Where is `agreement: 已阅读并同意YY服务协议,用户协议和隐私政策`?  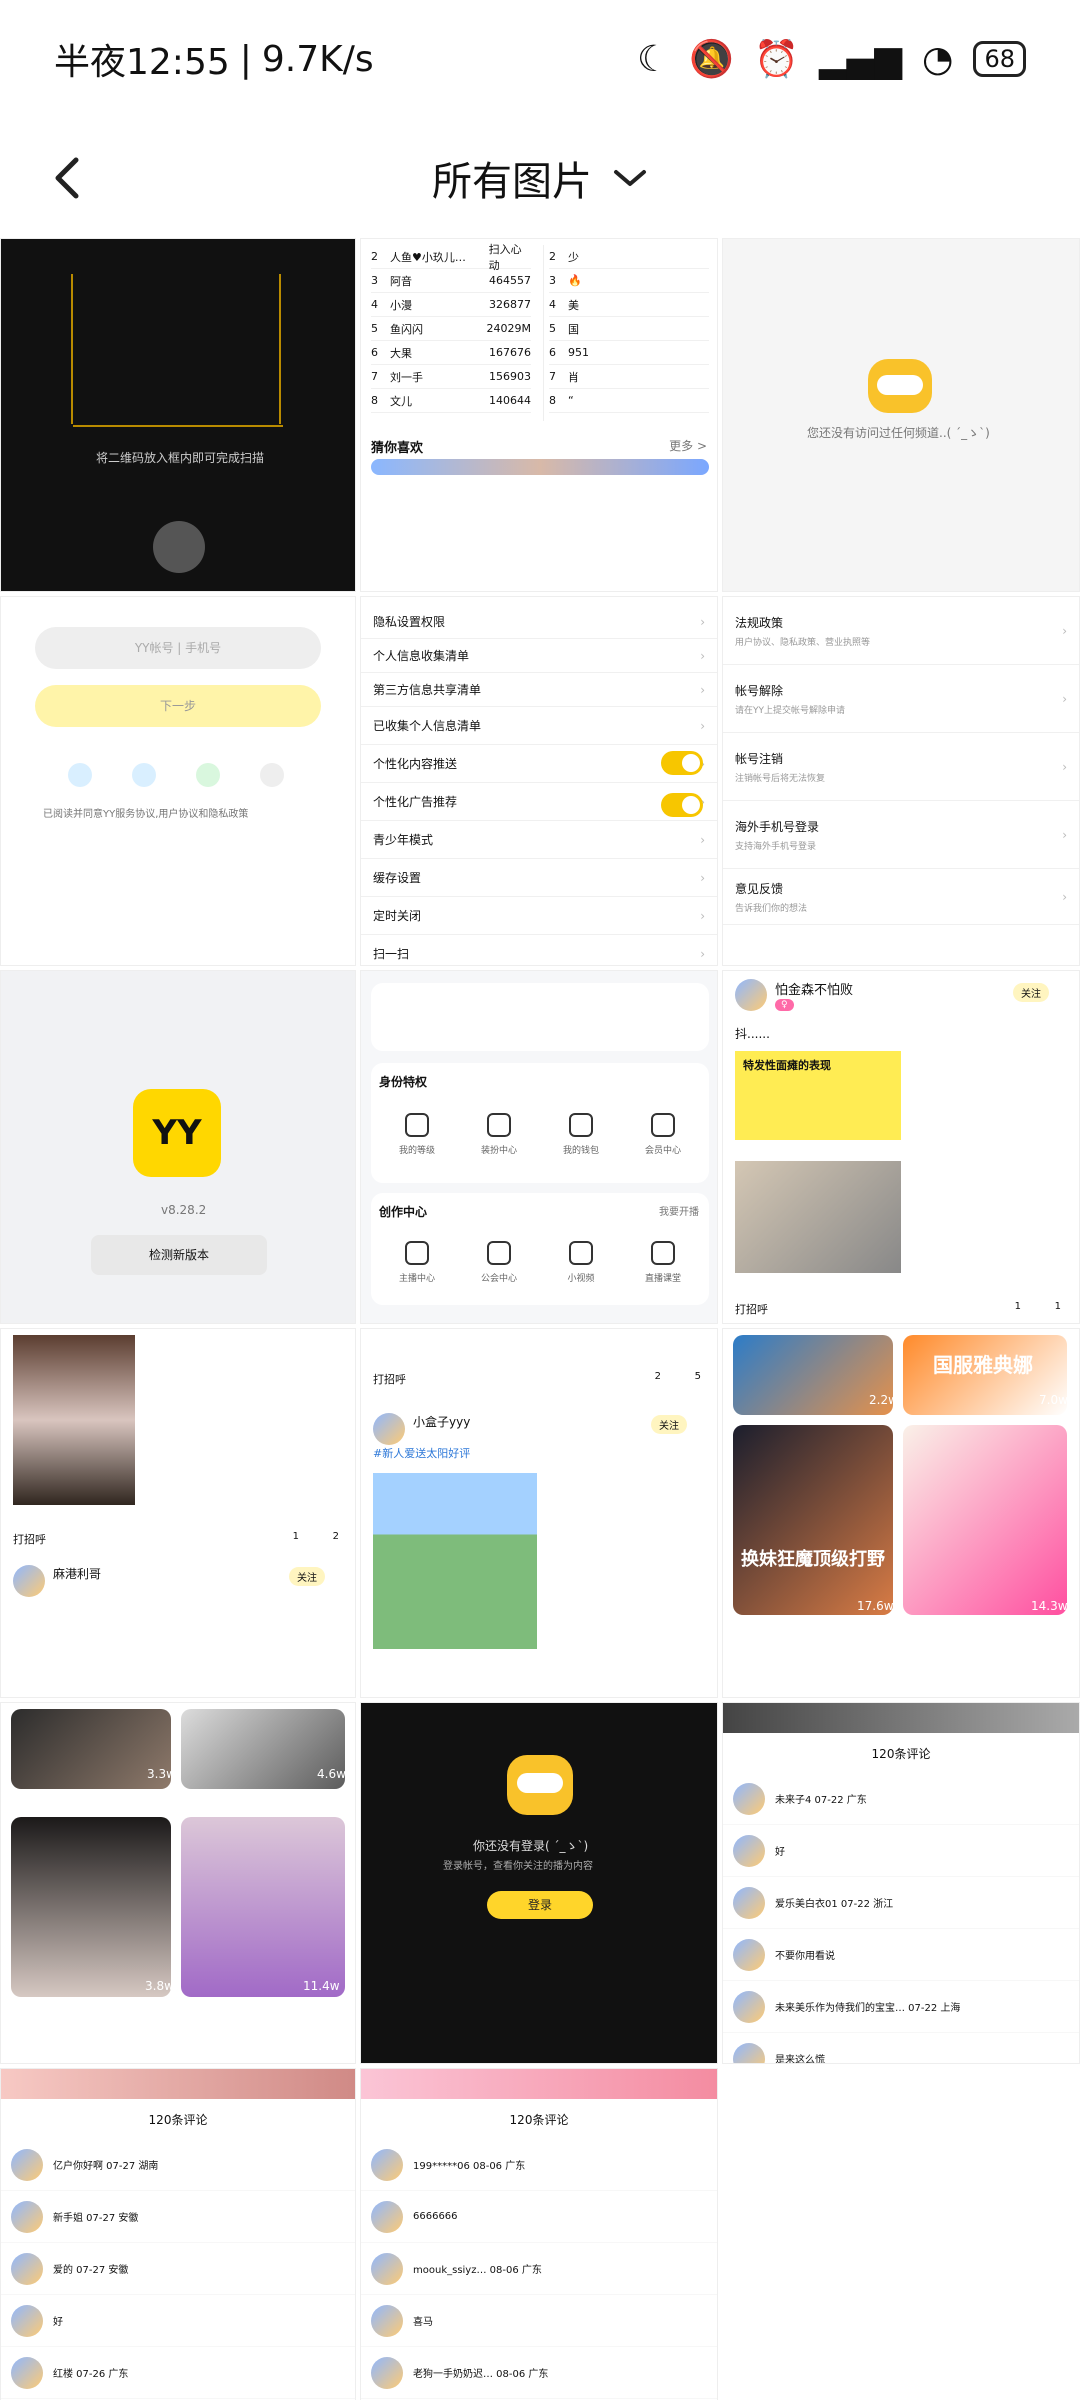 agreement: 已阅读并同意YY服务协议,用户协议和隐私政策 is located at coordinates (146, 814).